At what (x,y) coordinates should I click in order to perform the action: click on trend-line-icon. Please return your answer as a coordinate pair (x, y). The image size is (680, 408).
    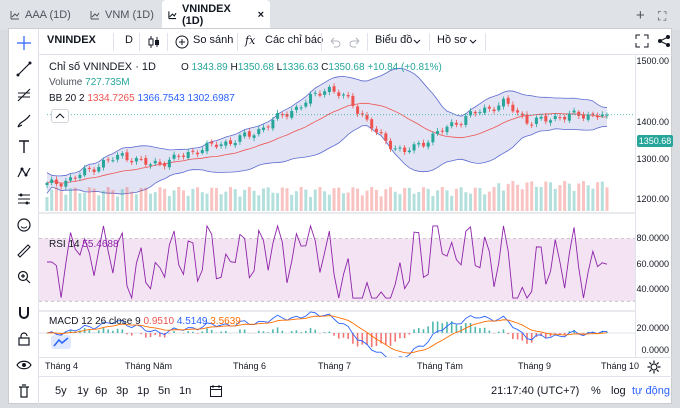
    Looking at the image, I should click on (24, 69).